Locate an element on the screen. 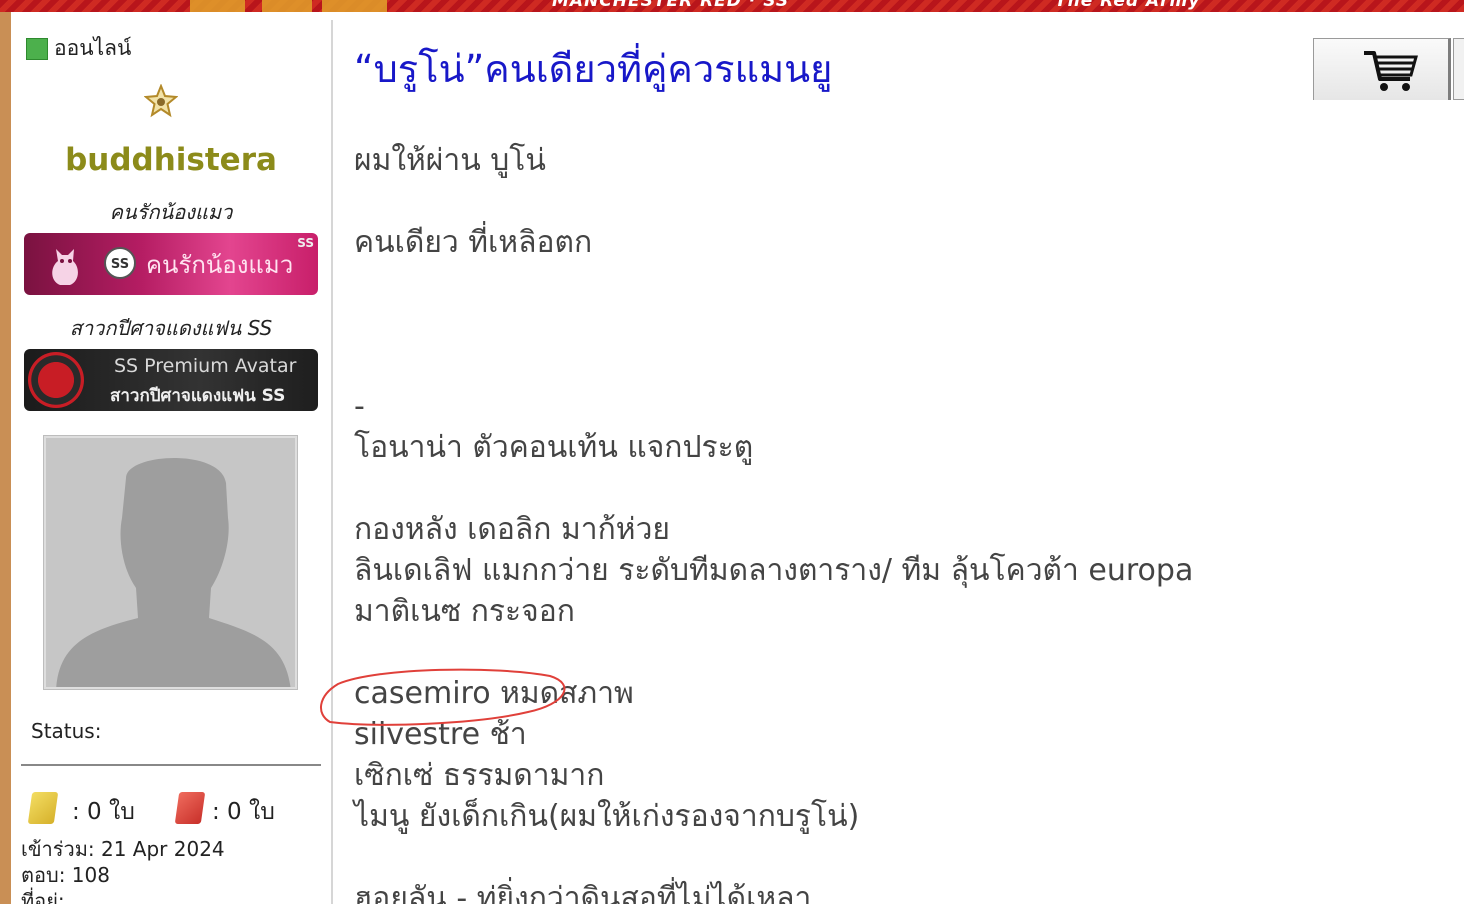  red-card-count: : 0 ใบ is located at coordinates (243, 812).